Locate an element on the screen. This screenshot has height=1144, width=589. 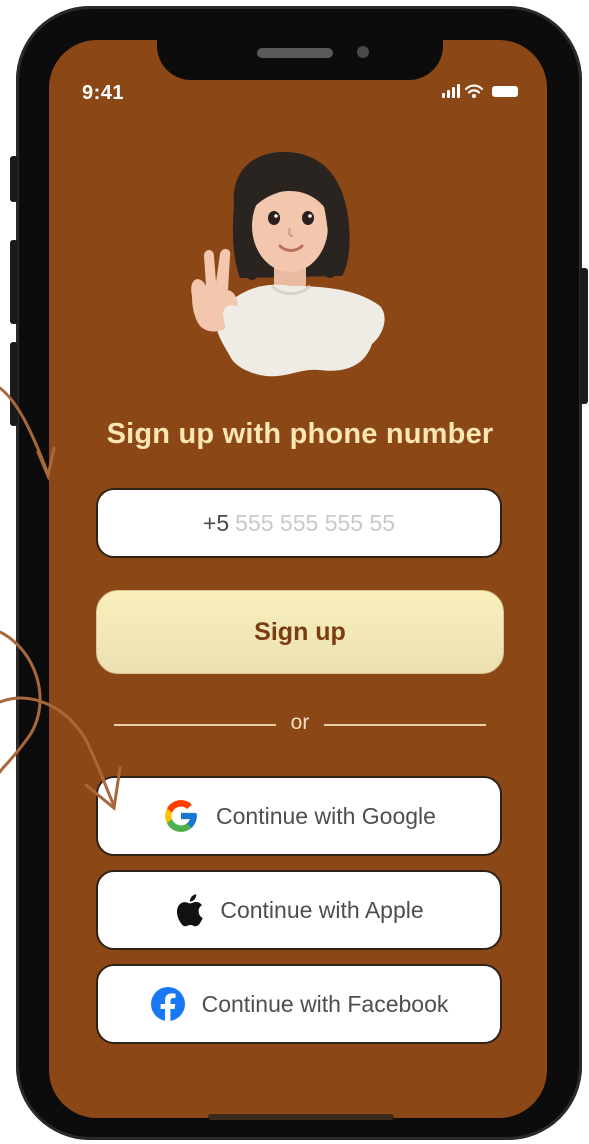
notch is located at coordinates (300, 55).